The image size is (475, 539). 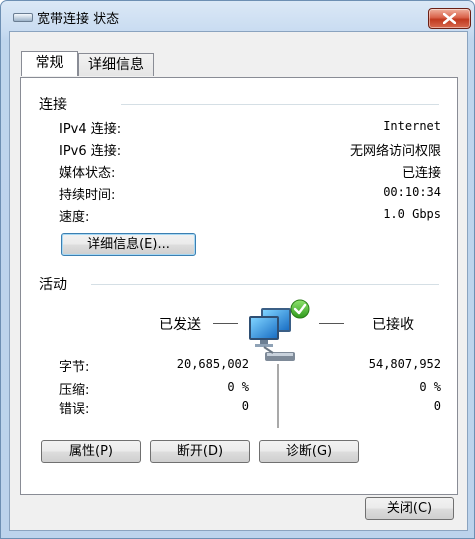 What do you see at coordinates (409, 508) in the screenshot?
I see `close-button: 关闭(C)` at bounding box center [409, 508].